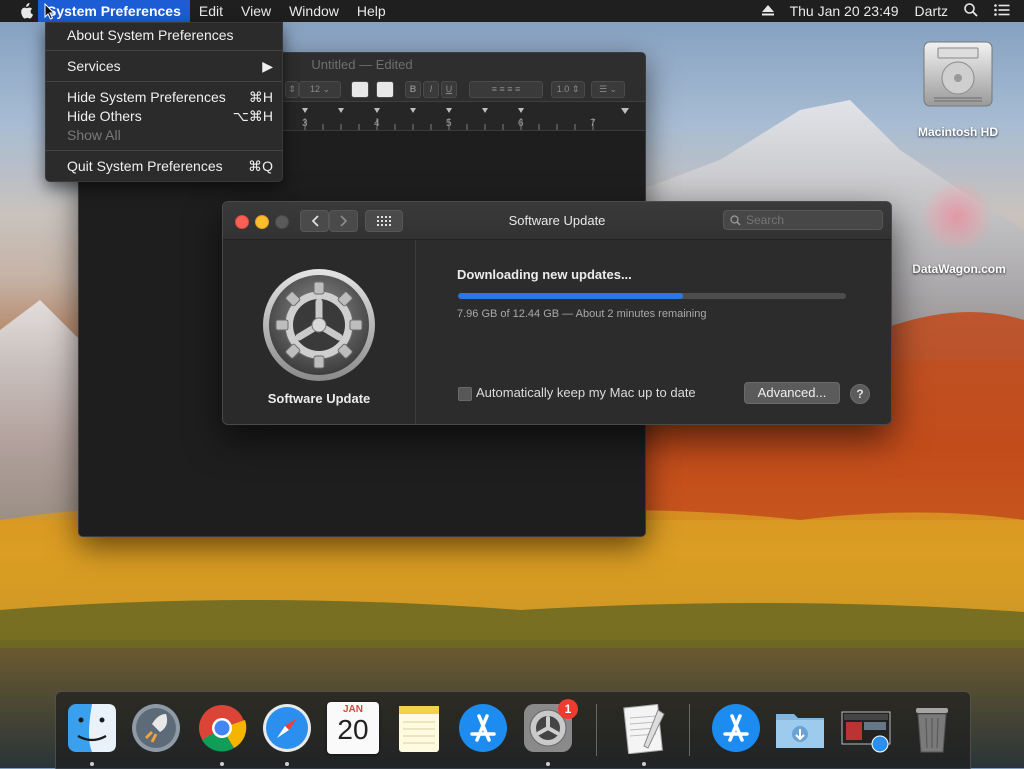  Describe the element at coordinates (959, 269) in the screenshot. I see `watermark-label: DataWagon.com` at that location.